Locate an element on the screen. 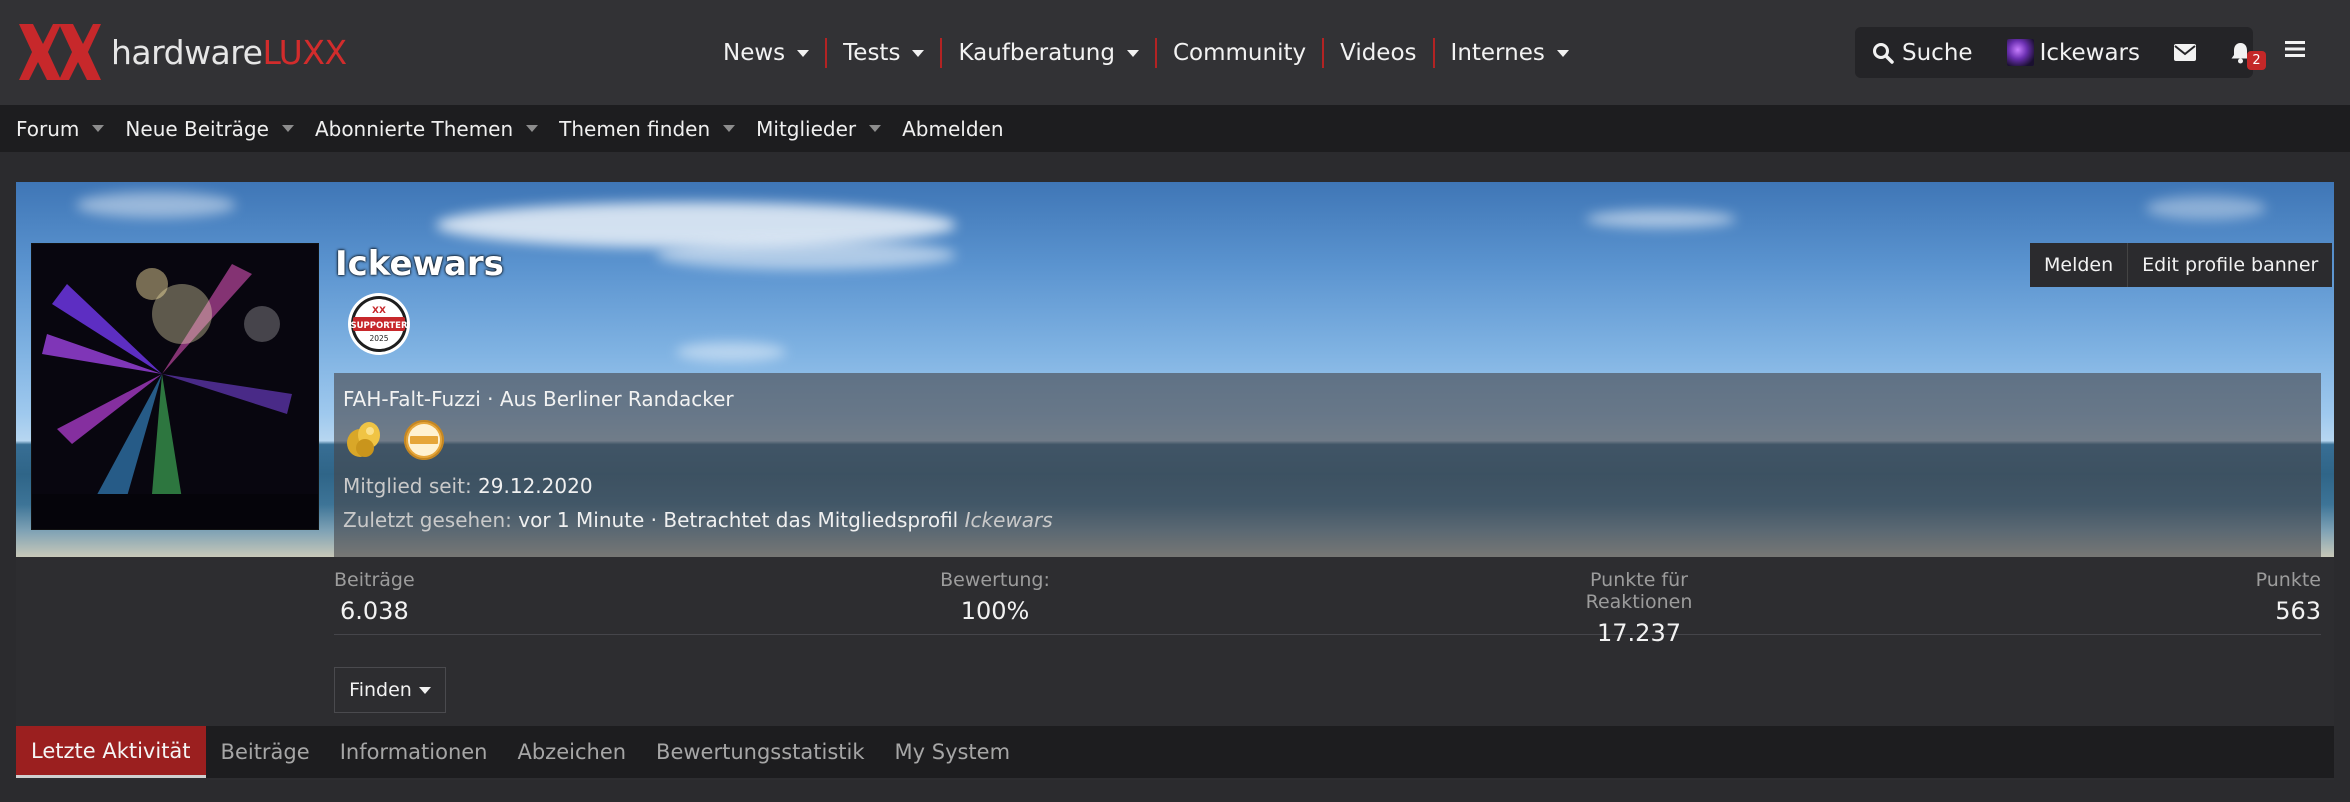 This screenshot has height=802, width=2350. nav-community: Community is located at coordinates (1239, 53).